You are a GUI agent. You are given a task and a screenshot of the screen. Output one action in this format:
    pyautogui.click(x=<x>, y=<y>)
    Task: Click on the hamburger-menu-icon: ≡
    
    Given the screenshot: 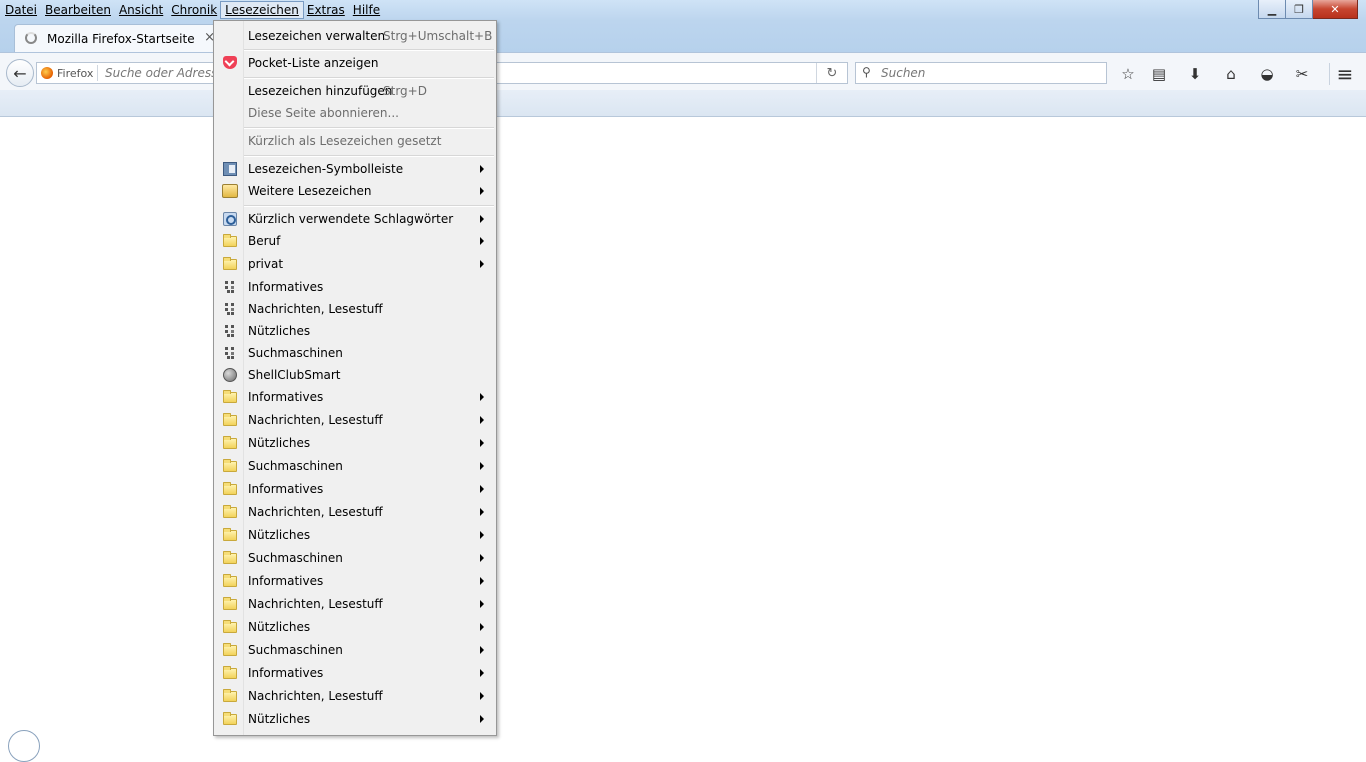 What is the action you would take?
    pyautogui.click(x=1345, y=74)
    